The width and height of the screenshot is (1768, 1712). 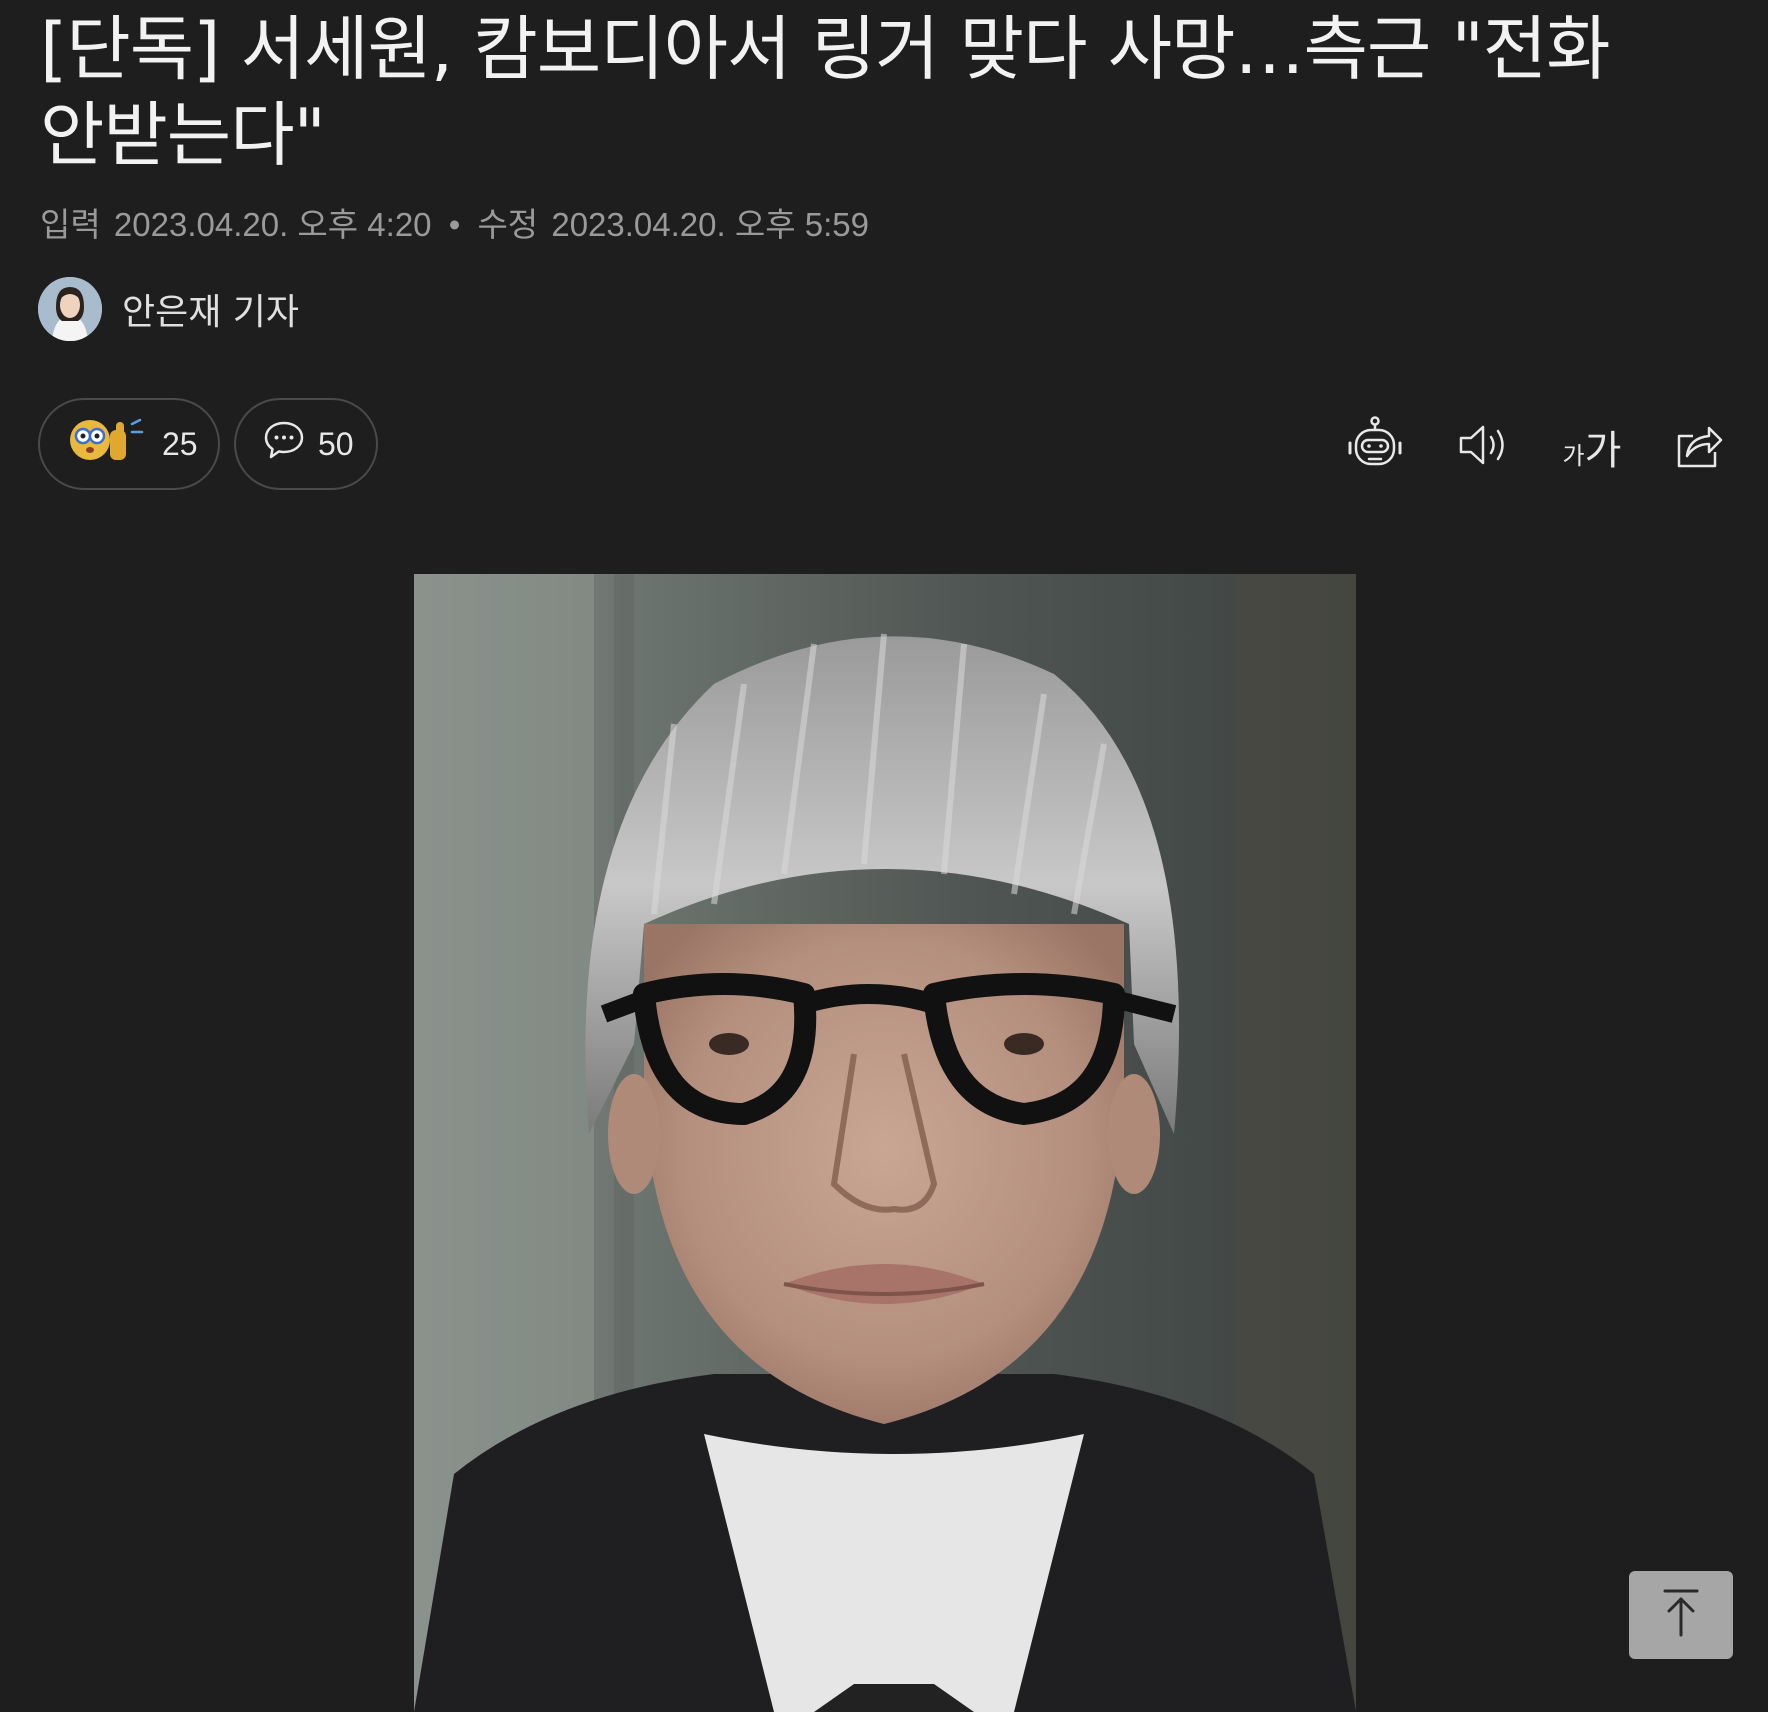 I want to click on summary-bot-button, so click(x=1375, y=447).